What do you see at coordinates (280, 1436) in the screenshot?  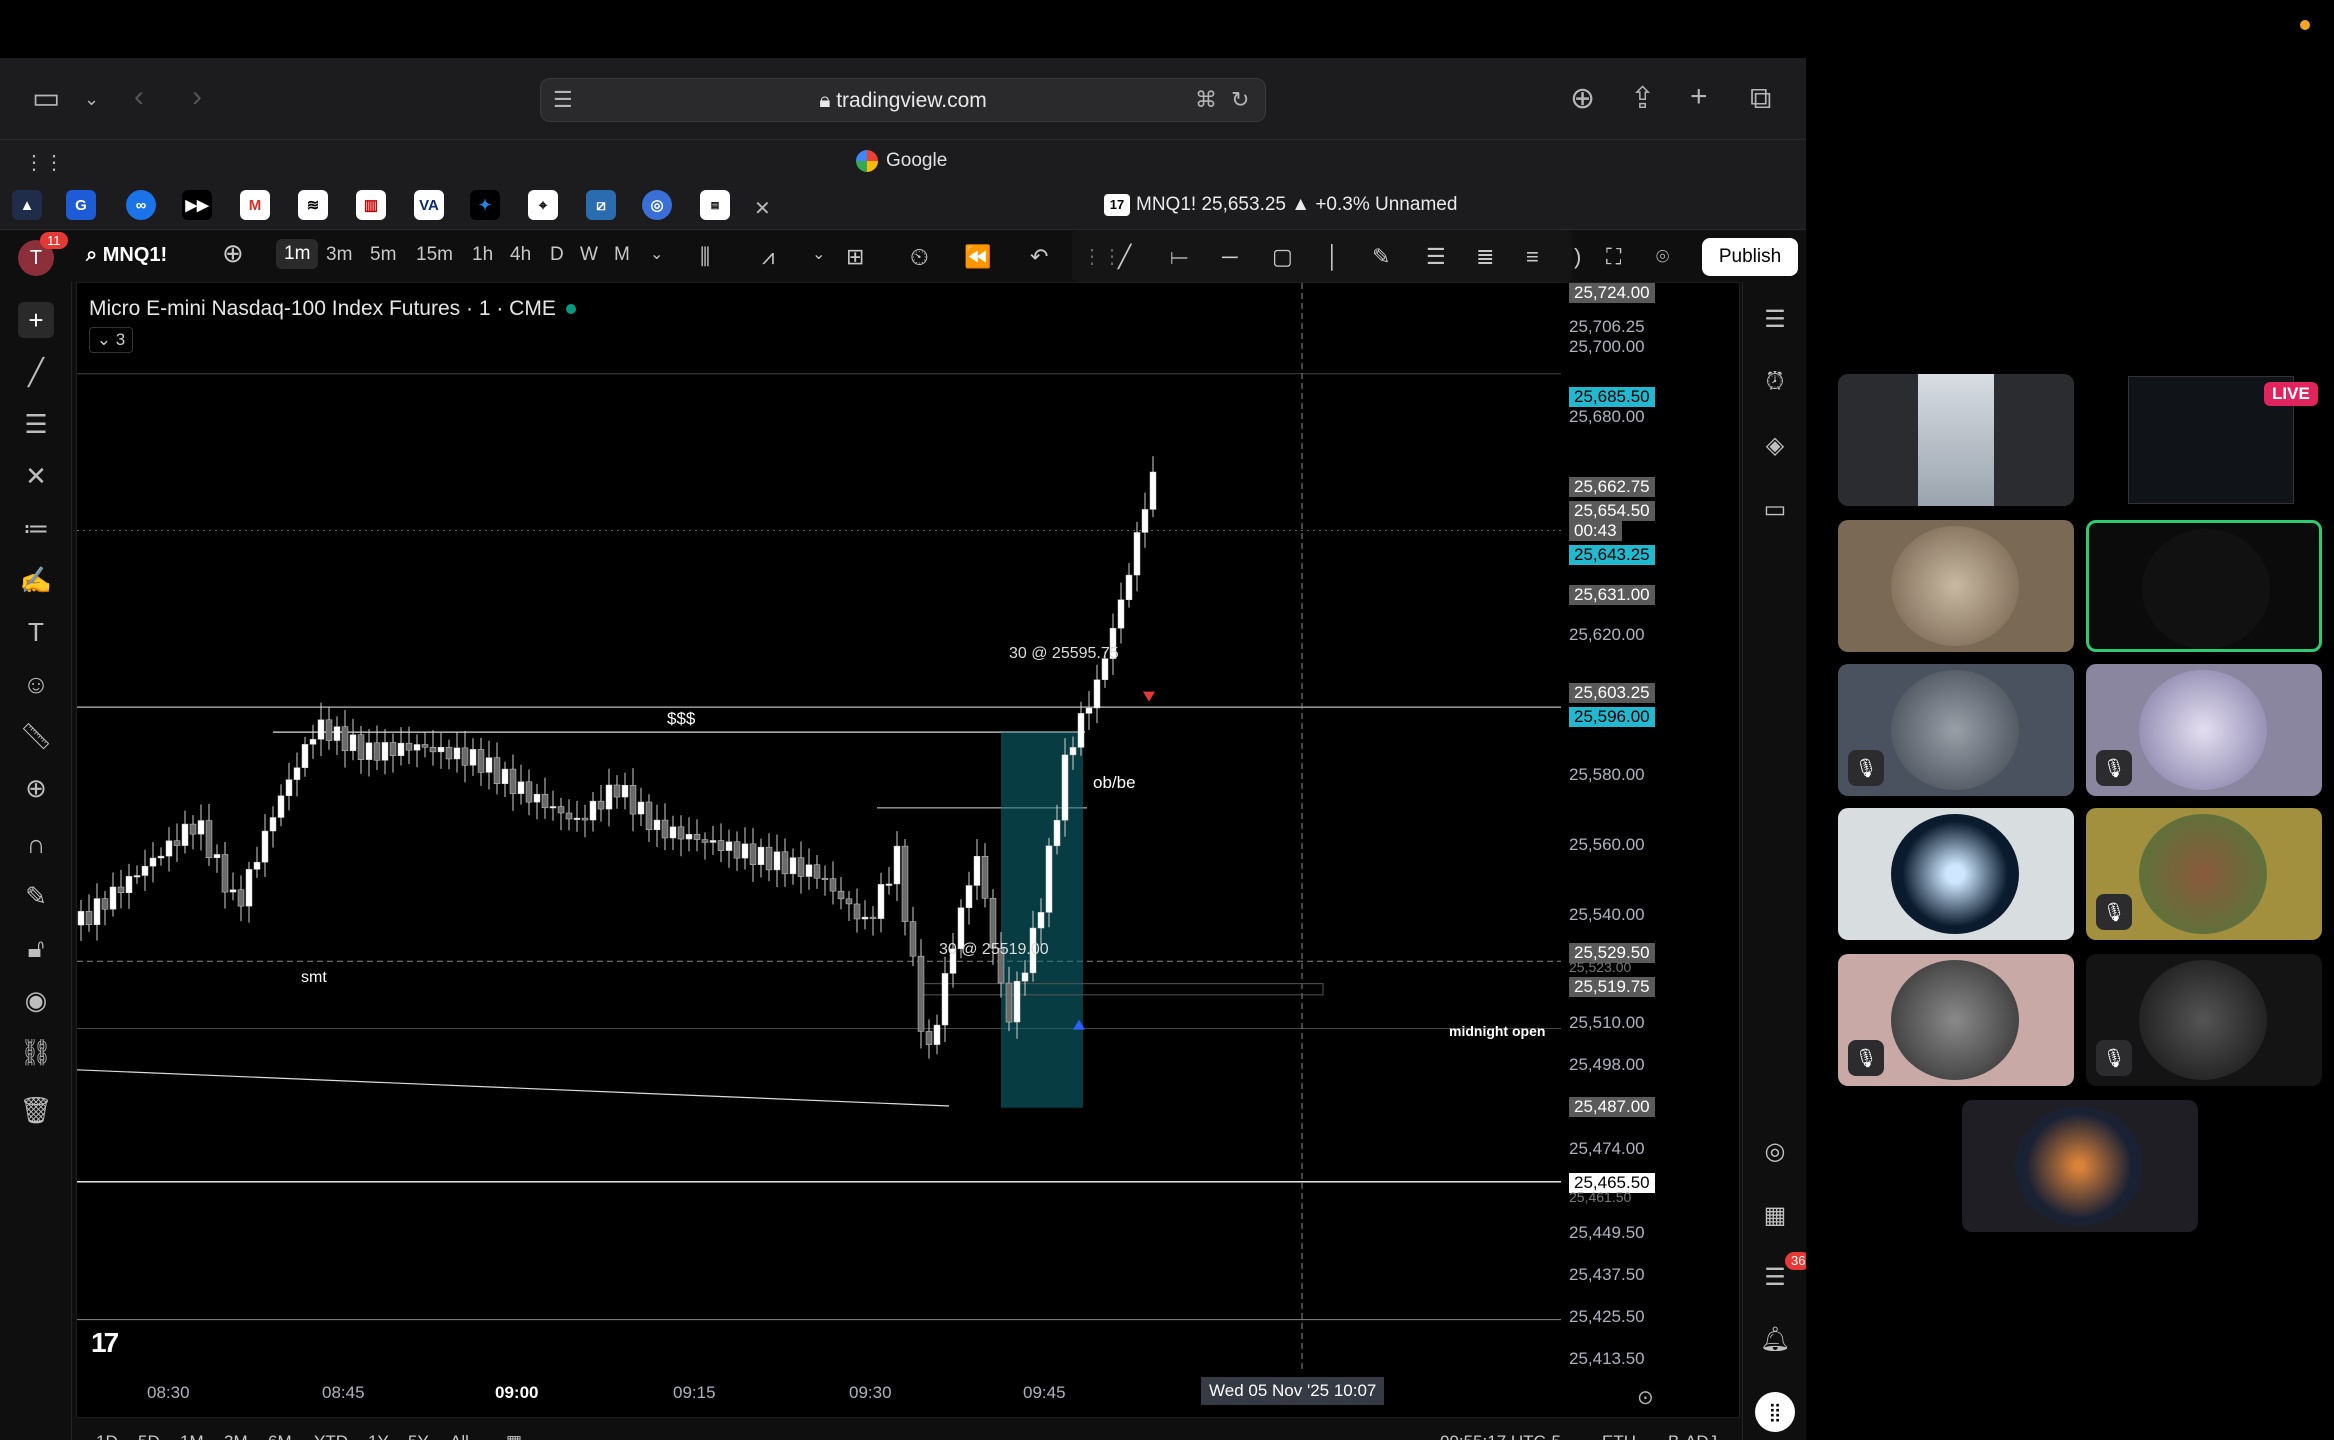 I see `range-6m: 6M` at bounding box center [280, 1436].